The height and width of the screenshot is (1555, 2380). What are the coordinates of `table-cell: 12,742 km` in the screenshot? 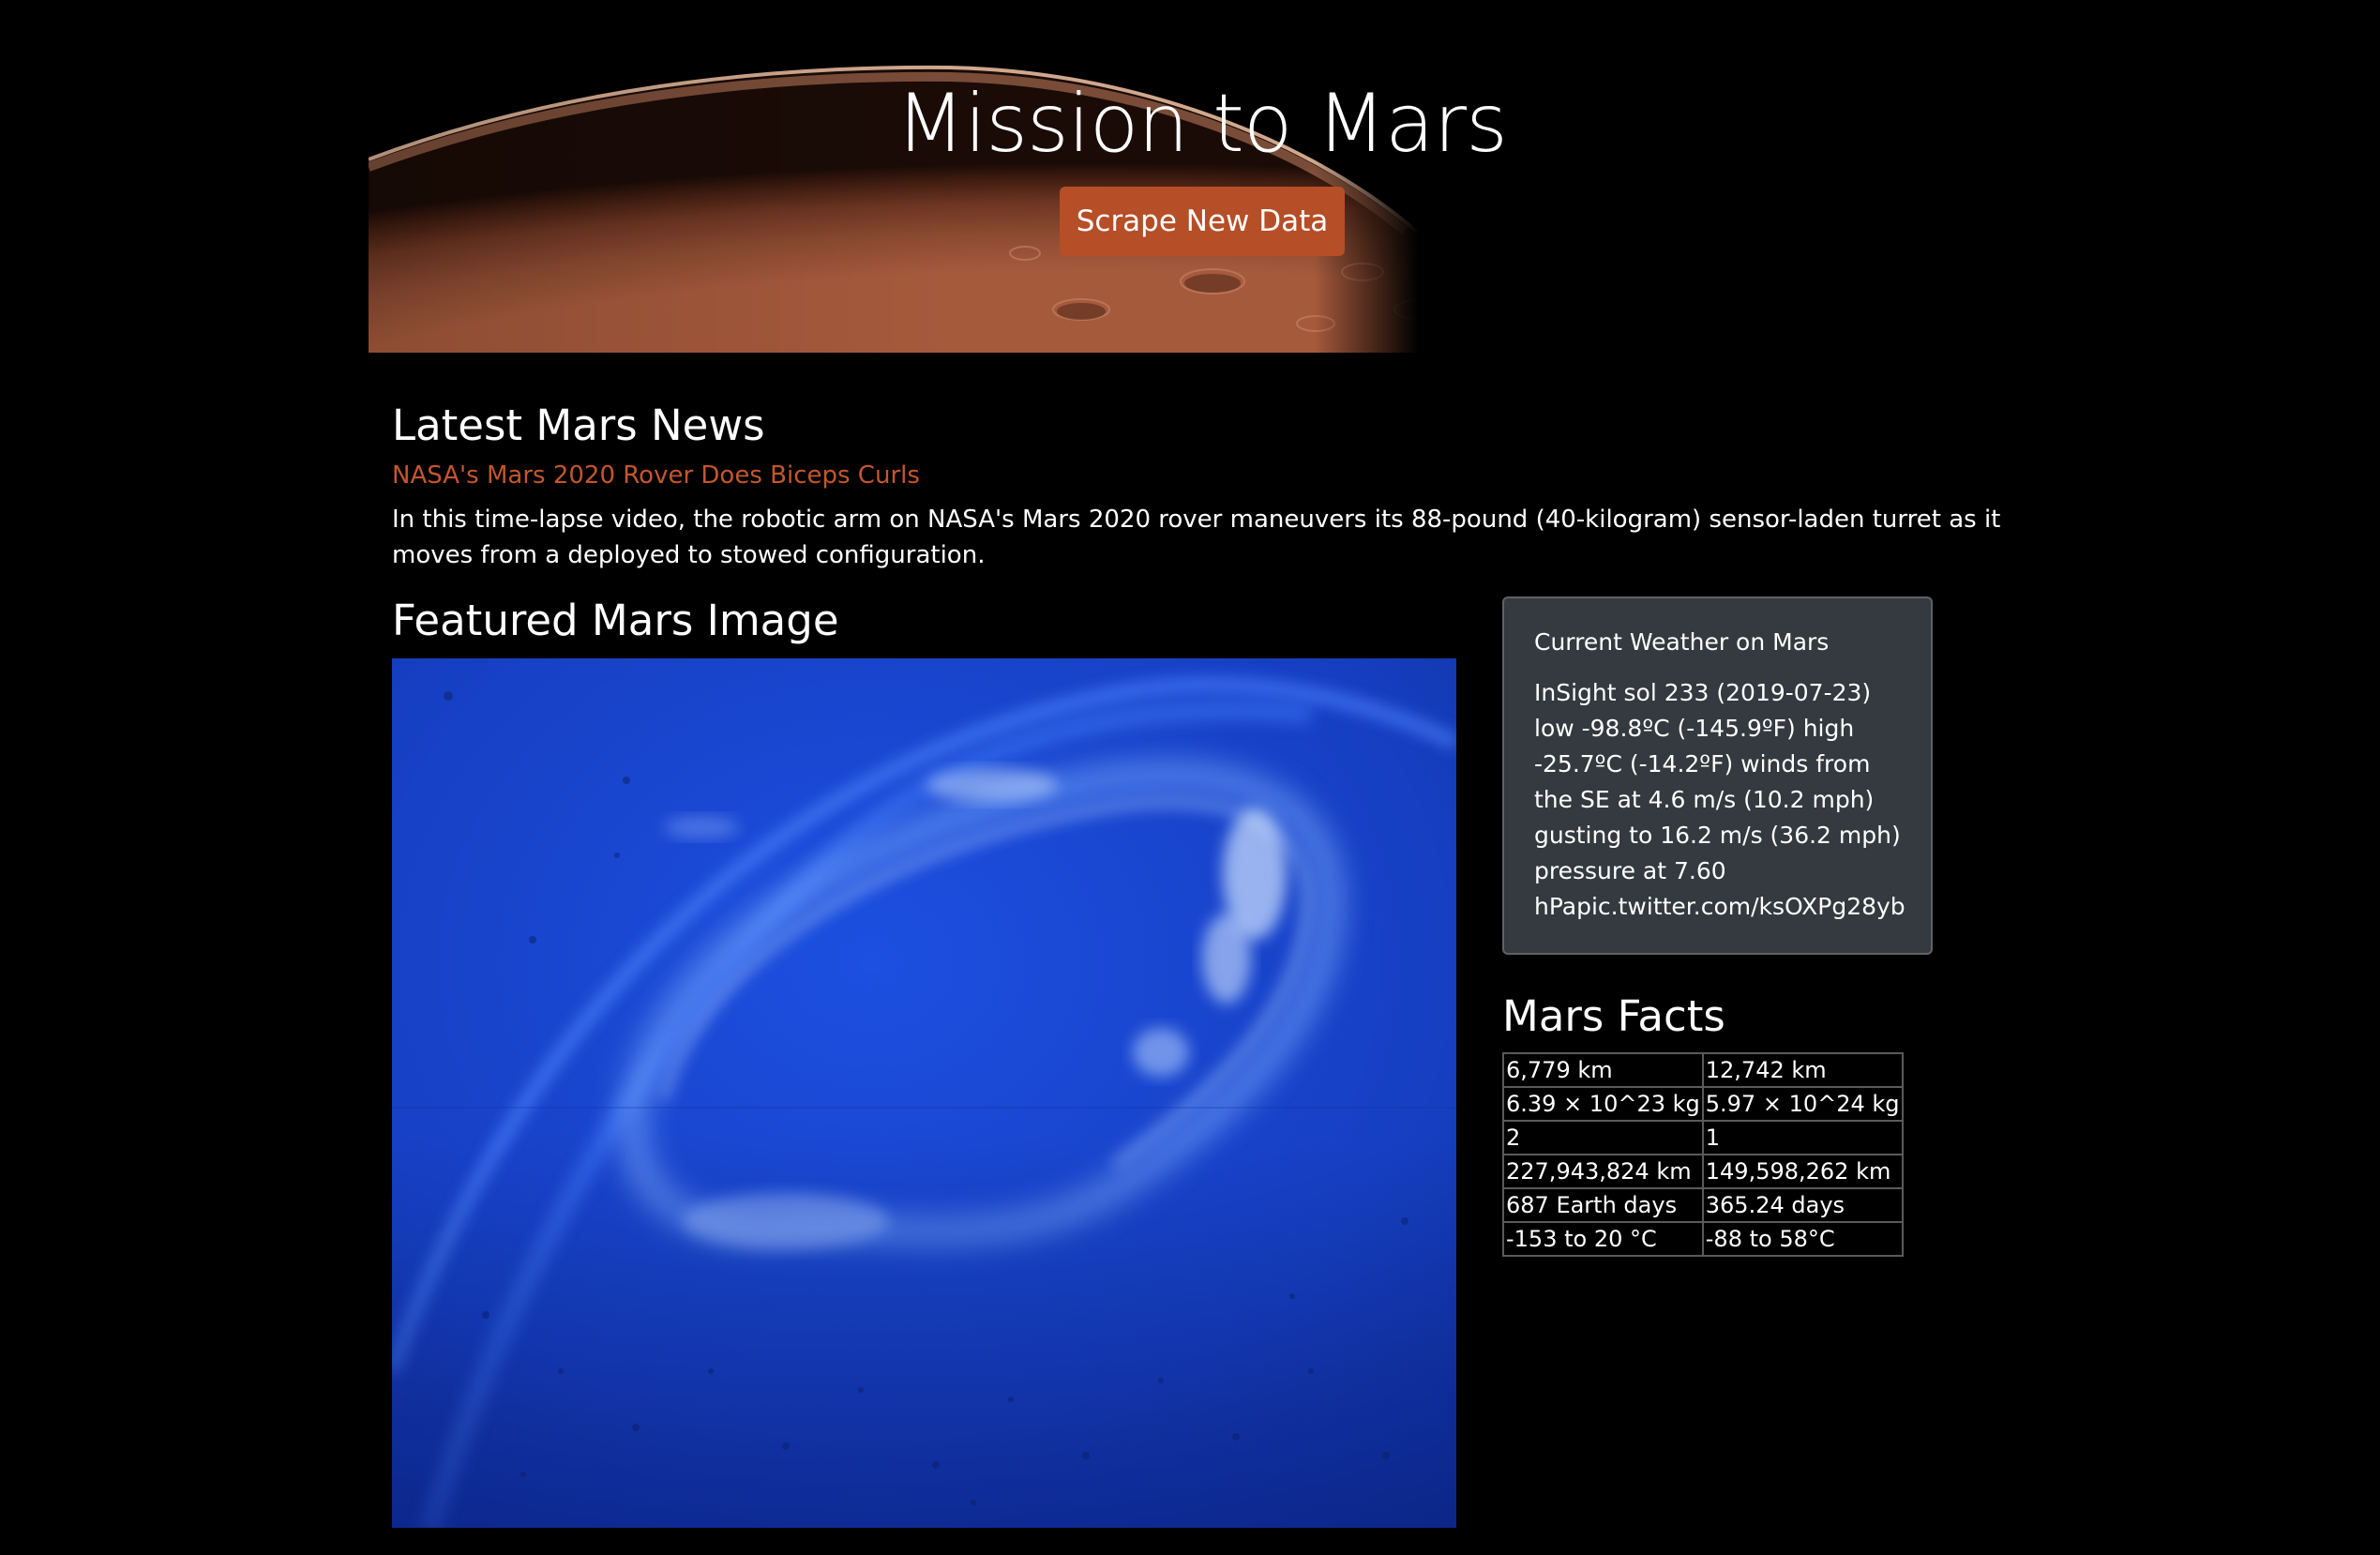 It's located at (1803, 1070).